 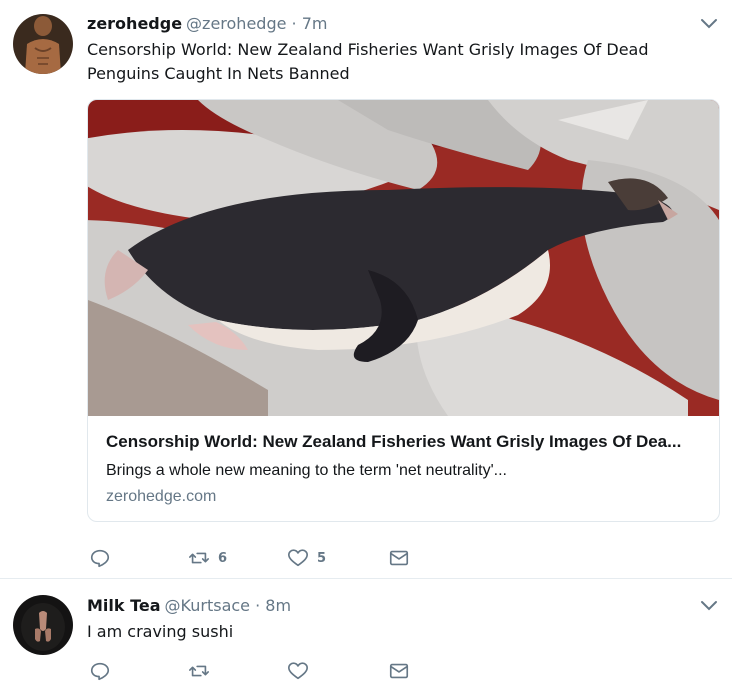 What do you see at coordinates (315, 23) in the screenshot?
I see `timestamp: 7m` at bounding box center [315, 23].